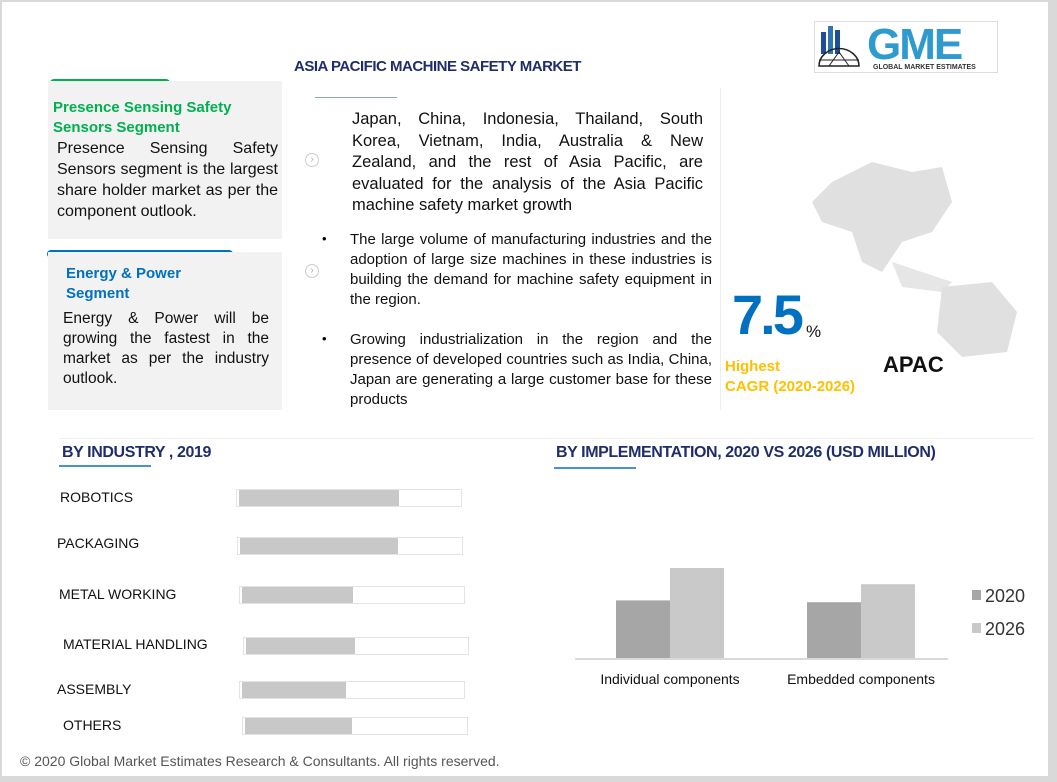  I want to click on legend-label: 2026, so click(1005, 629).